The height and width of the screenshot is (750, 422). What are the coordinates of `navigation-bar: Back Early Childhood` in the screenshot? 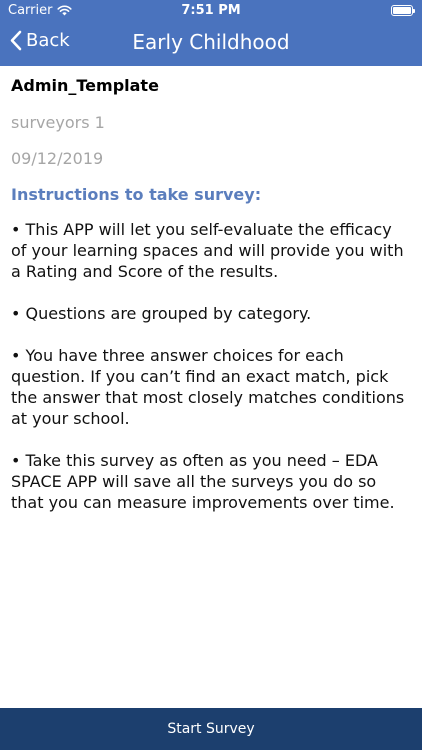 It's located at (211, 44).